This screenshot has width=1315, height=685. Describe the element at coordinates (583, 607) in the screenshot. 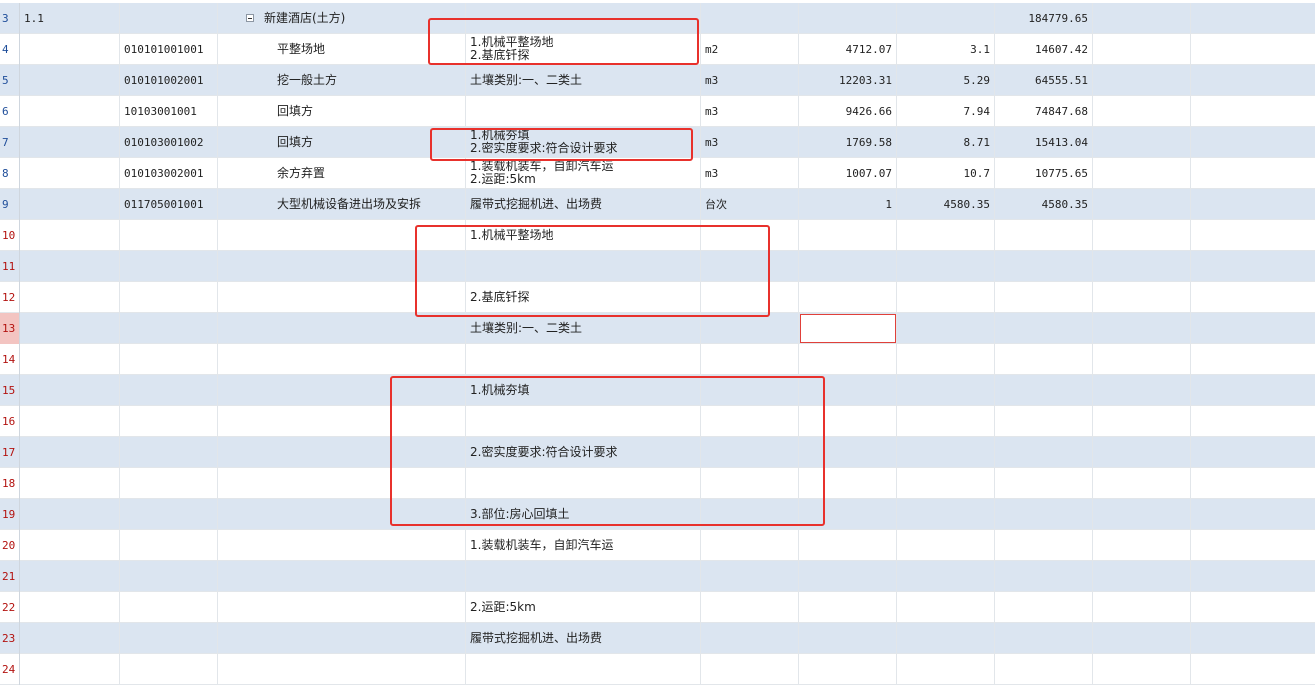

I see `features-cell: 2.运距:5km` at that location.